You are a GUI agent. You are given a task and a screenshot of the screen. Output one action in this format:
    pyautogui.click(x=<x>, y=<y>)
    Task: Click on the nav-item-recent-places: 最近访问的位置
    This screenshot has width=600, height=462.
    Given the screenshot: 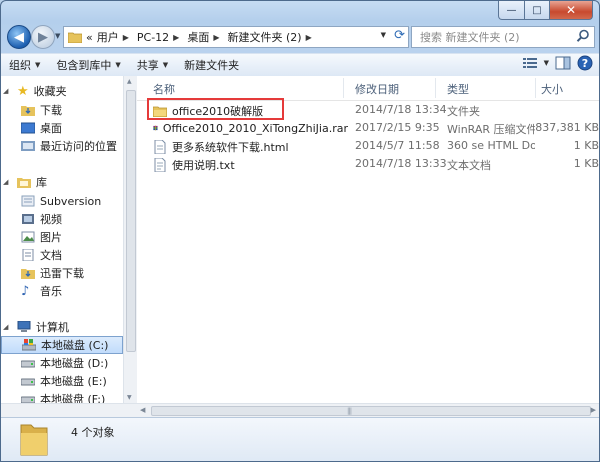 What is the action you would take?
    pyautogui.click(x=72, y=146)
    